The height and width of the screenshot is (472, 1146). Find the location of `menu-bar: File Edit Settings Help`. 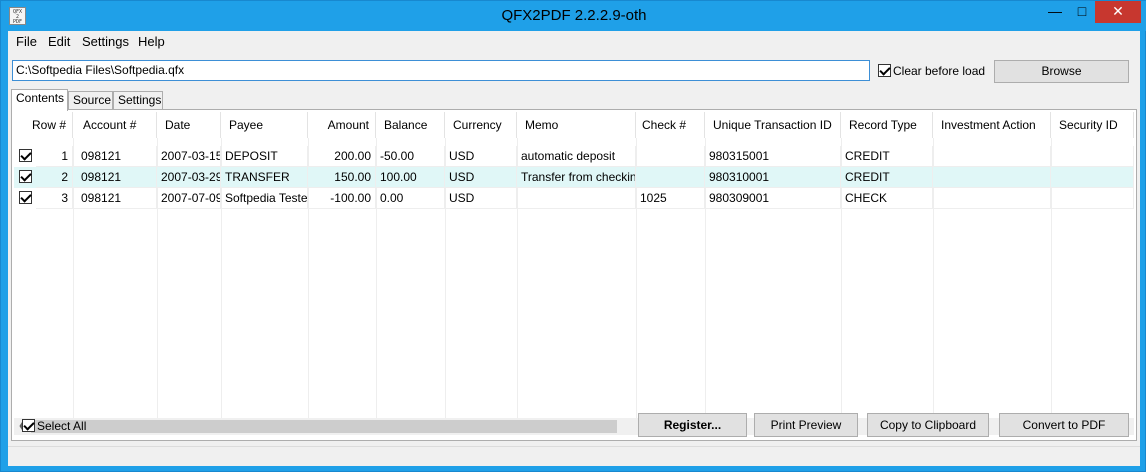

menu-bar: File Edit Settings Help is located at coordinates (574, 42).